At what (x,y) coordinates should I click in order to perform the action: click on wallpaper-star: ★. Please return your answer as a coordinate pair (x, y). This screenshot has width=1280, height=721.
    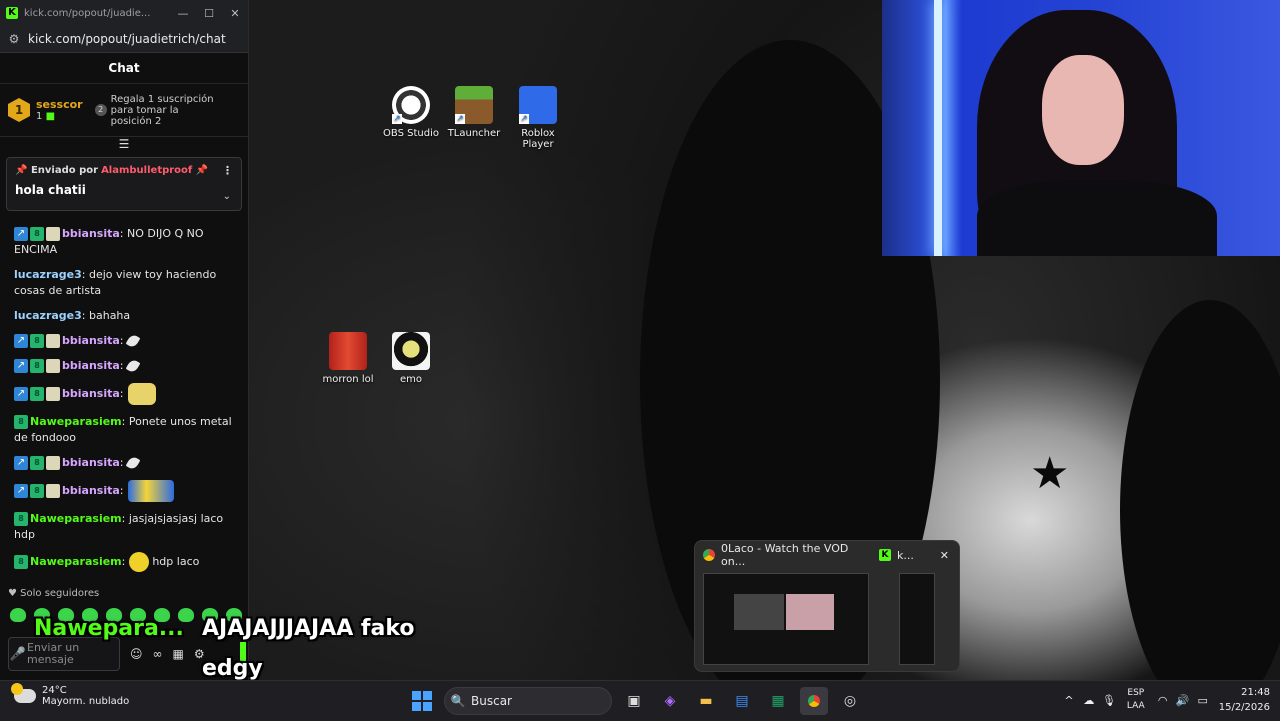
    Looking at the image, I should click on (1050, 473).